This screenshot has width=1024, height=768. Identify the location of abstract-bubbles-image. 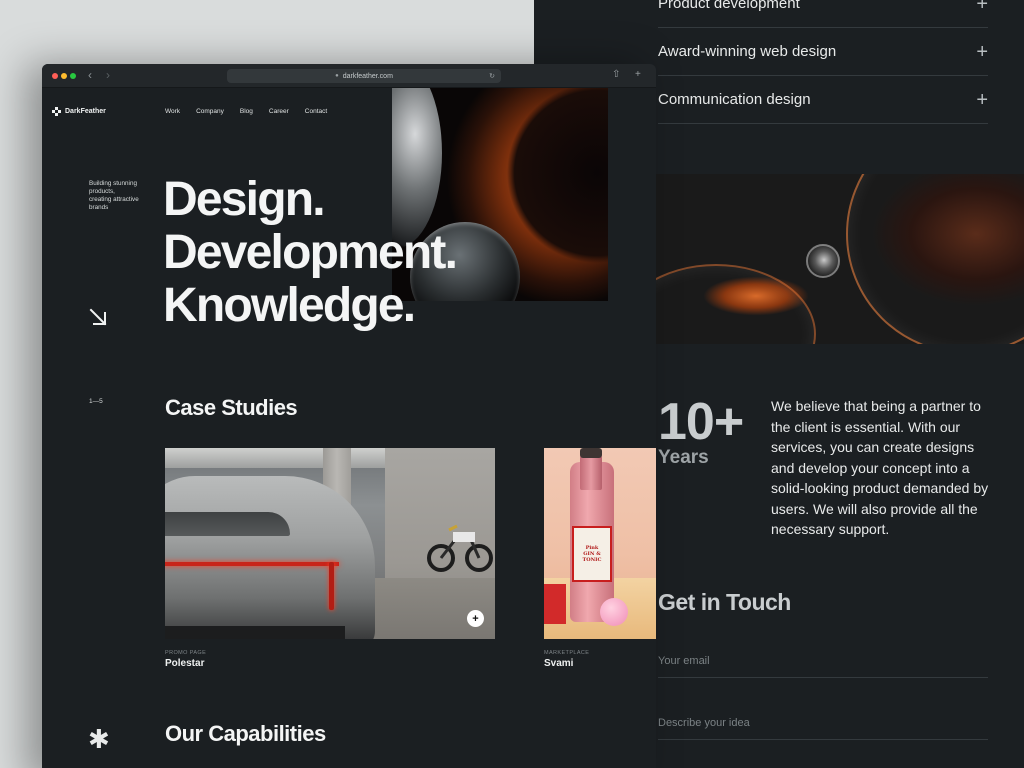
(840, 259).